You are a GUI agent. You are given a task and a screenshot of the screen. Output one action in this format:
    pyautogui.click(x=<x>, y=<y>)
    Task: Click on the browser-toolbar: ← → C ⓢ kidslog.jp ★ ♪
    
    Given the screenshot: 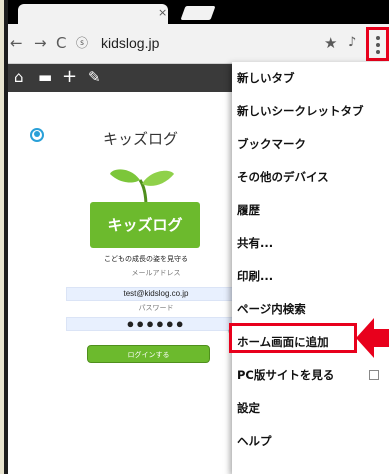 What is the action you would take?
    pyautogui.click(x=198, y=44)
    